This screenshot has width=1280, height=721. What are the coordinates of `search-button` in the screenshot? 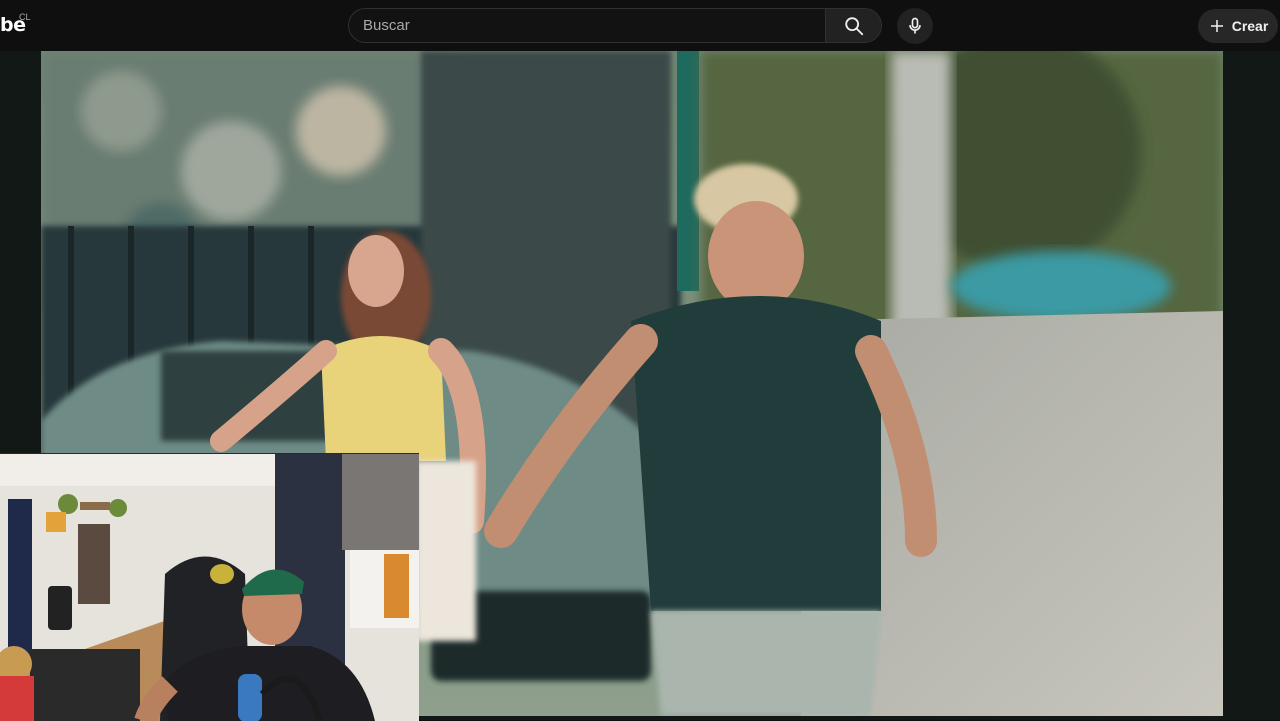 It's located at (853, 25).